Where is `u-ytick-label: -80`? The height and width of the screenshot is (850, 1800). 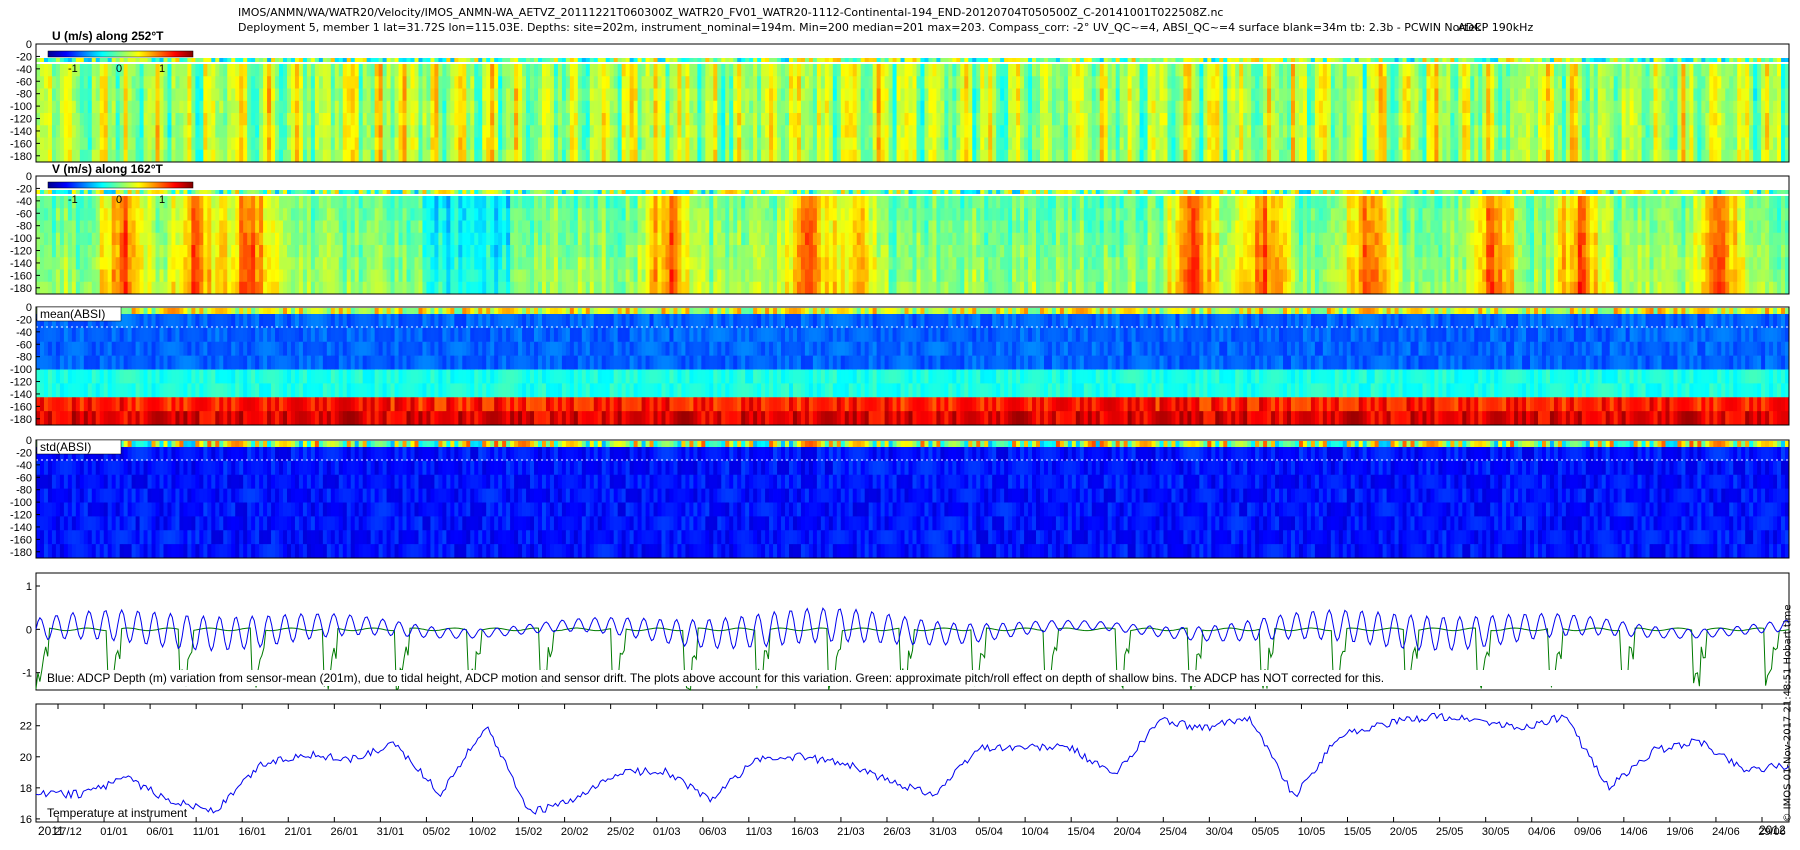
u-ytick-label: -80 is located at coordinates (24, 95).